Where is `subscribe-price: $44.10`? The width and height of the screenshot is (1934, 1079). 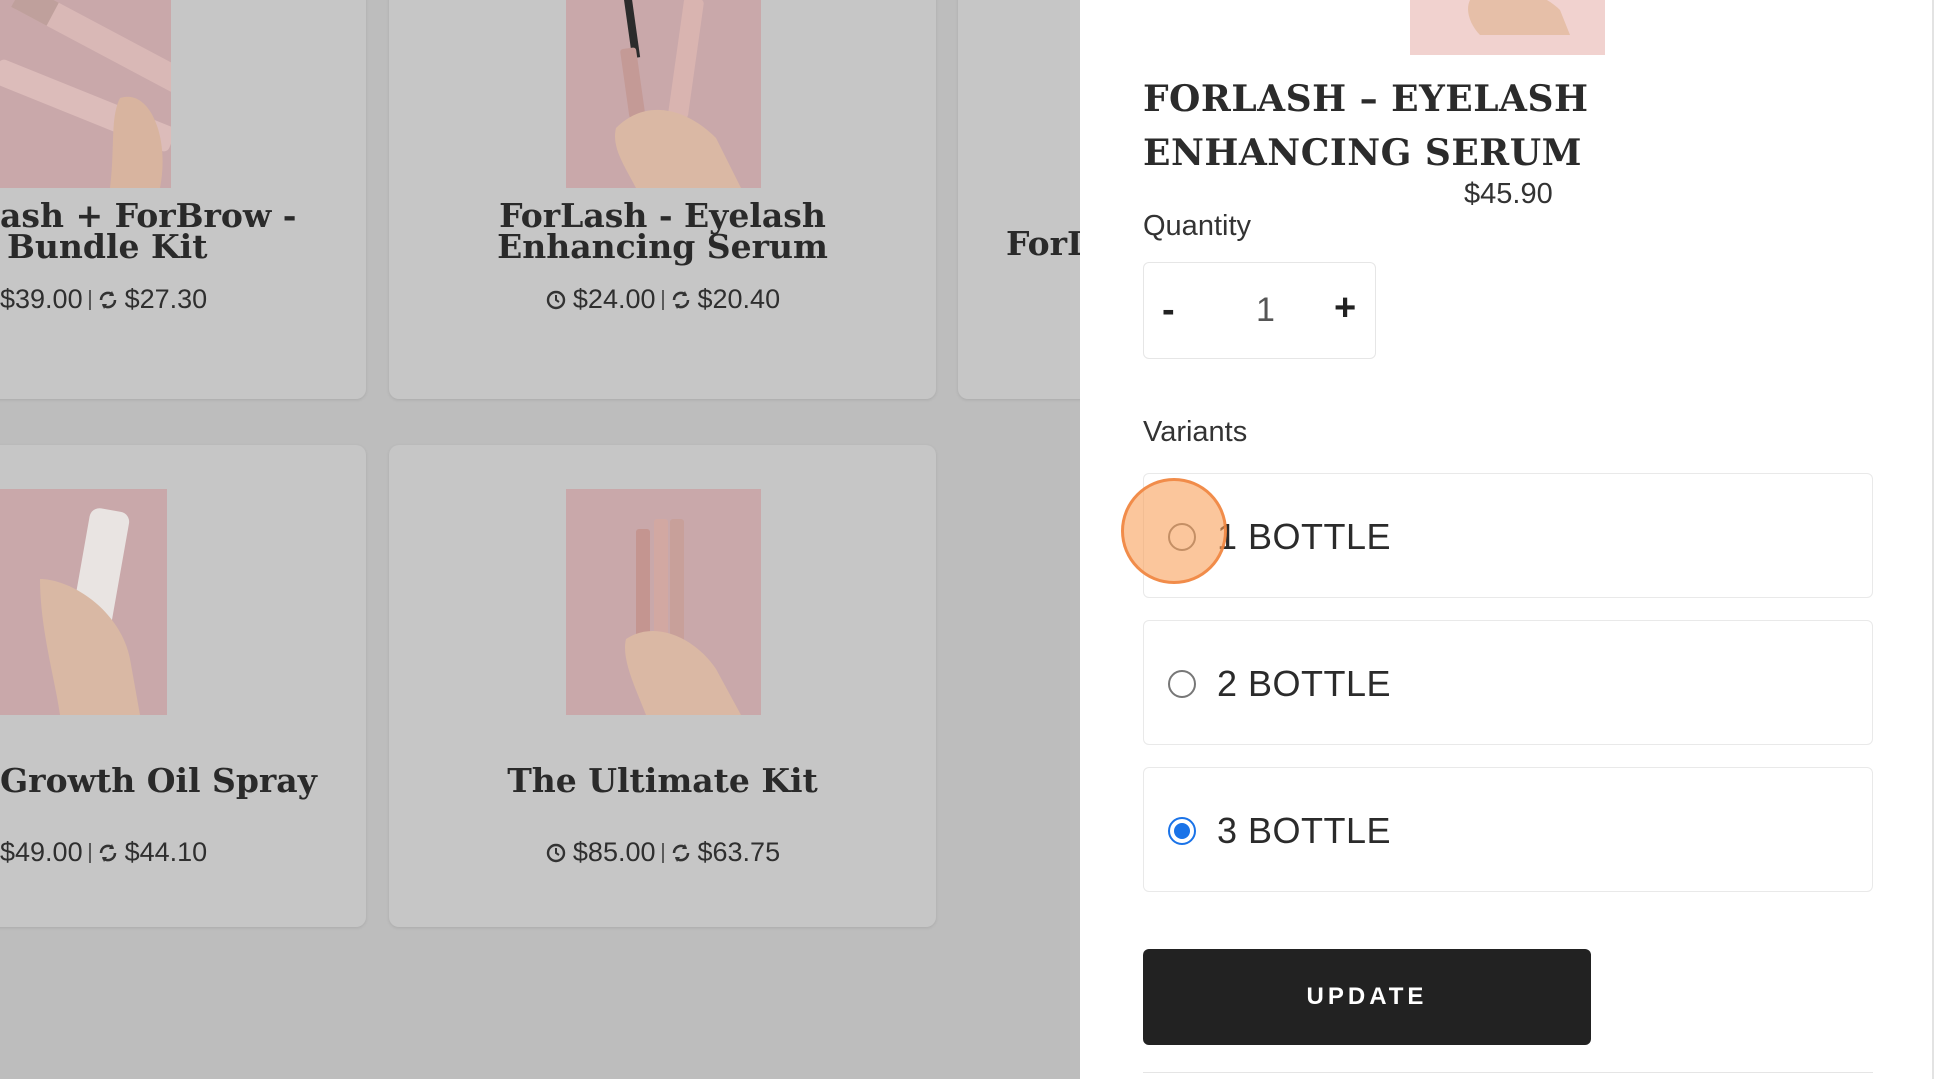 subscribe-price: $44.10 is located at coordinates (166, 852).